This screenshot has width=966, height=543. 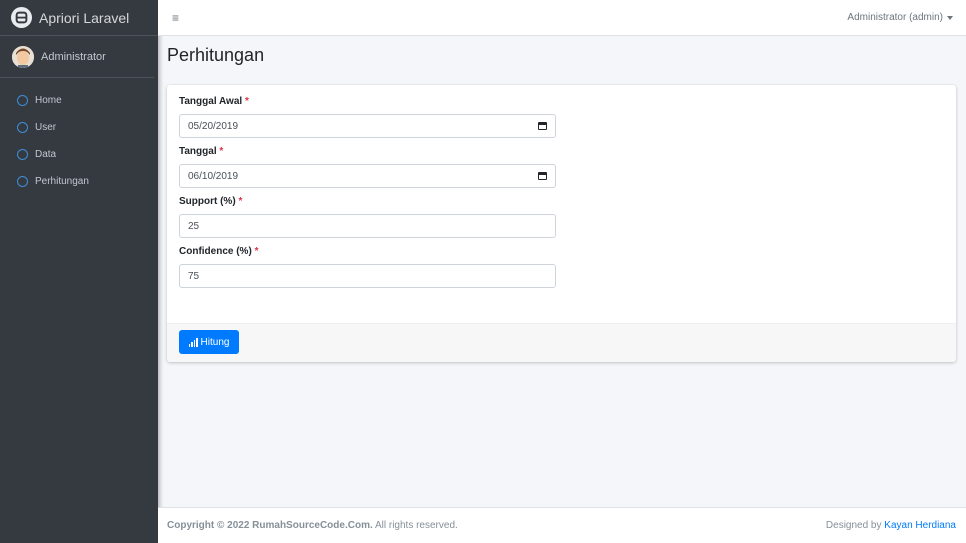 I want to click on signal-bars-icon, so click(x=193, y=342).